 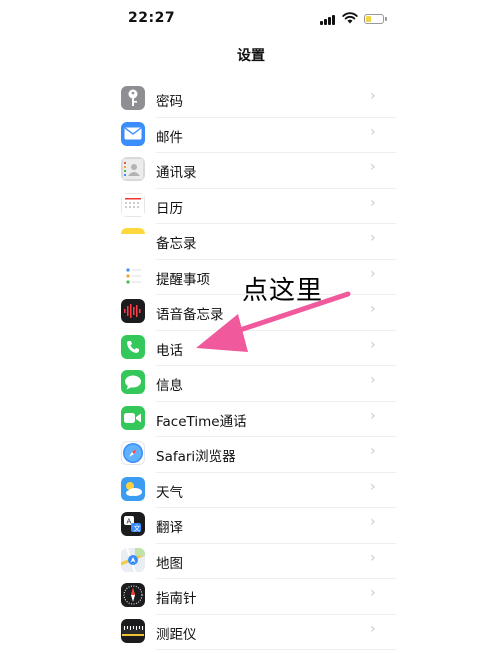 What do you see at coordinates (176, 173) in the screenshot?
I see `settings-row-label: 通讯录` at bounding box center [176, 173].